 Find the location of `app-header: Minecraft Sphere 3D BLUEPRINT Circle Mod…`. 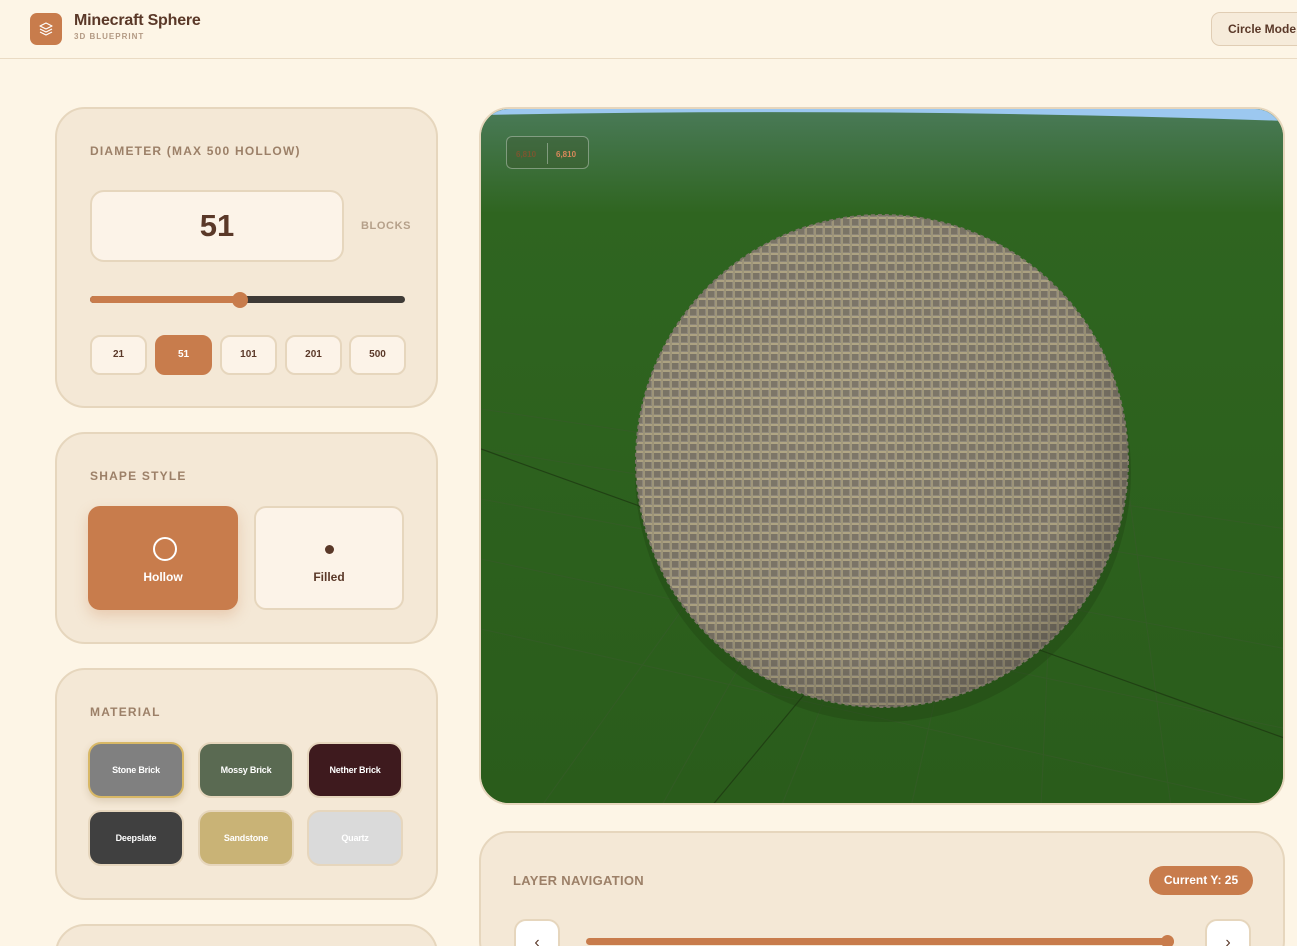

app-header: Minecraft Sphere 3D BLUEPRINT Circle Mod… is located at coordinates (648, 29).